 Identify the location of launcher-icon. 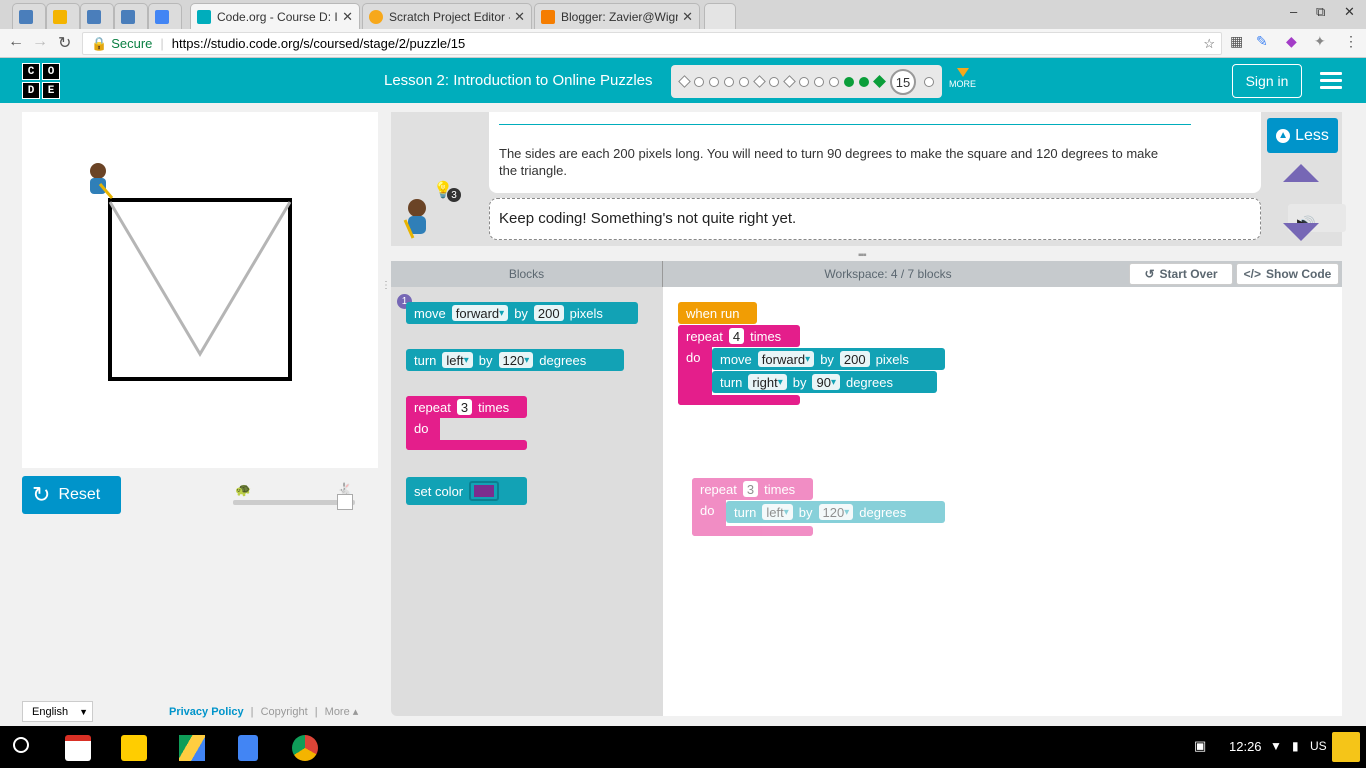
(21, 745).